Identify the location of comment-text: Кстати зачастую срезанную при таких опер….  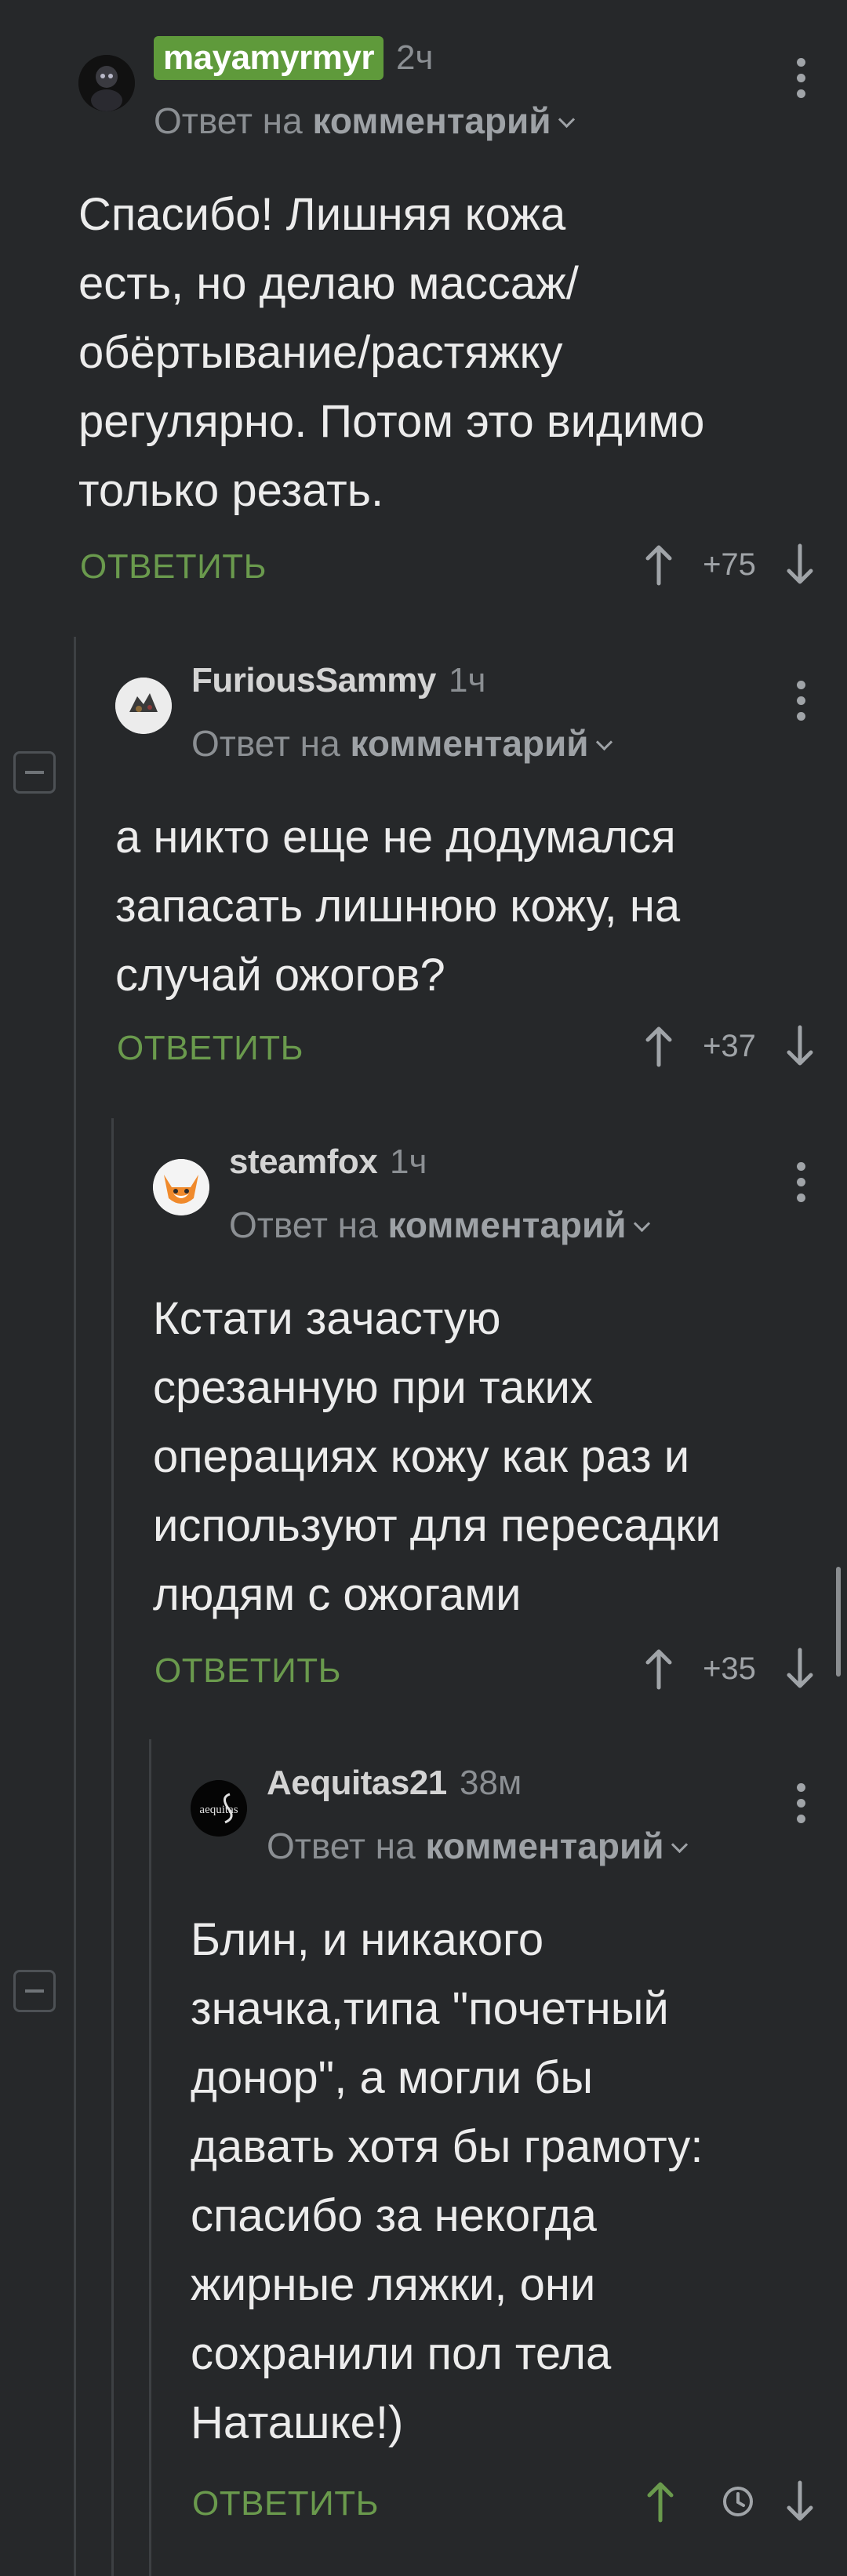
(437, 1456).